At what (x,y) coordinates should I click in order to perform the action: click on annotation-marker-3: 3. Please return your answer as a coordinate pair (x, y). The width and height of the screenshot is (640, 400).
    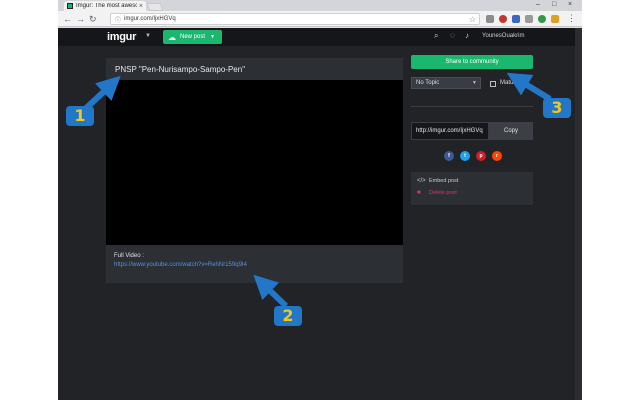
    Looking at the image, I should click on (557, 108).